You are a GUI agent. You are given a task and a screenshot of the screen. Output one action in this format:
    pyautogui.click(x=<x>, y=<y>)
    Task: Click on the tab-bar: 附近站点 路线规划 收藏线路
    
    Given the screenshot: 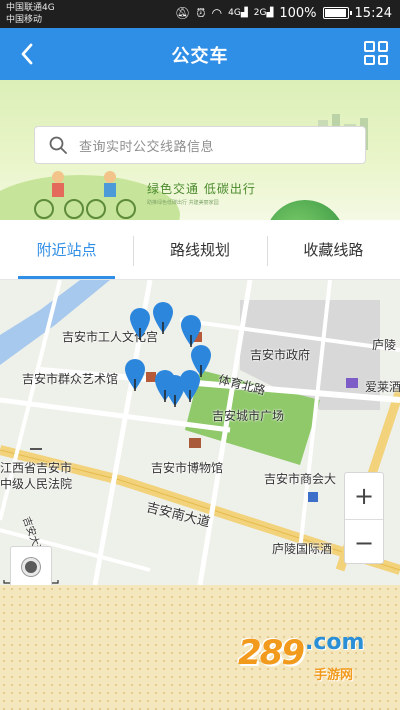 What is the action you would take?
    pyautogui.click(x=200, y=250)
    